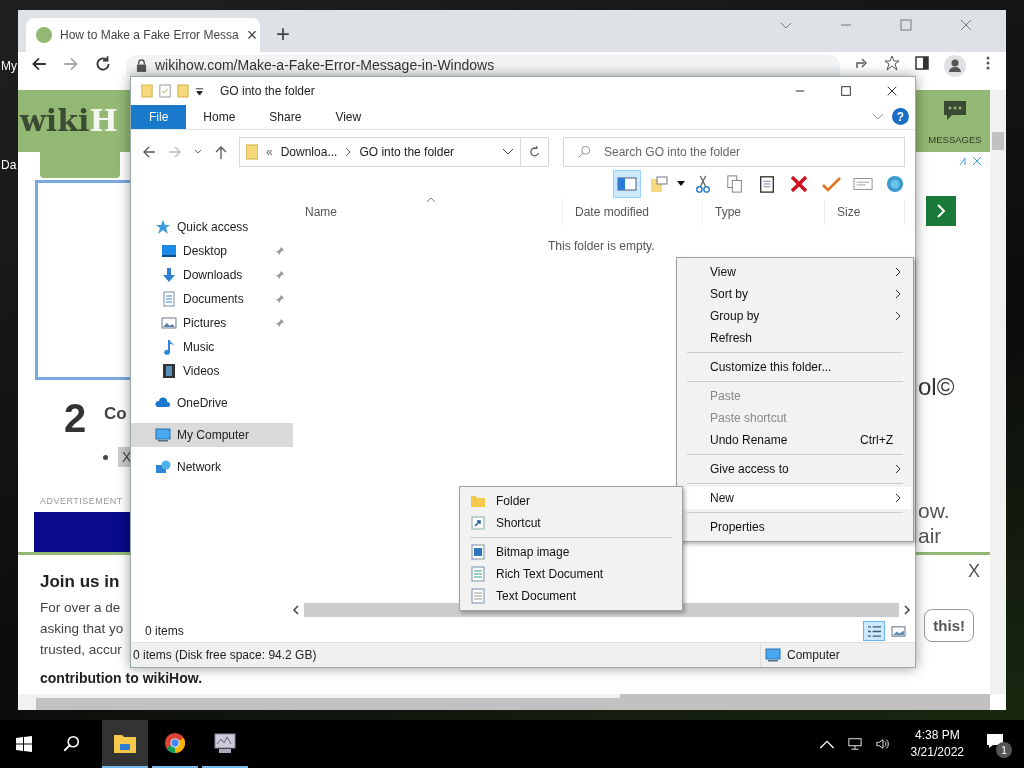 This screenshot has width=1024, height=768. What do you see at coordinates (212, 435) in the screenshot?
I see `navigation-item: My Computer` at bounding box center [212, 435].